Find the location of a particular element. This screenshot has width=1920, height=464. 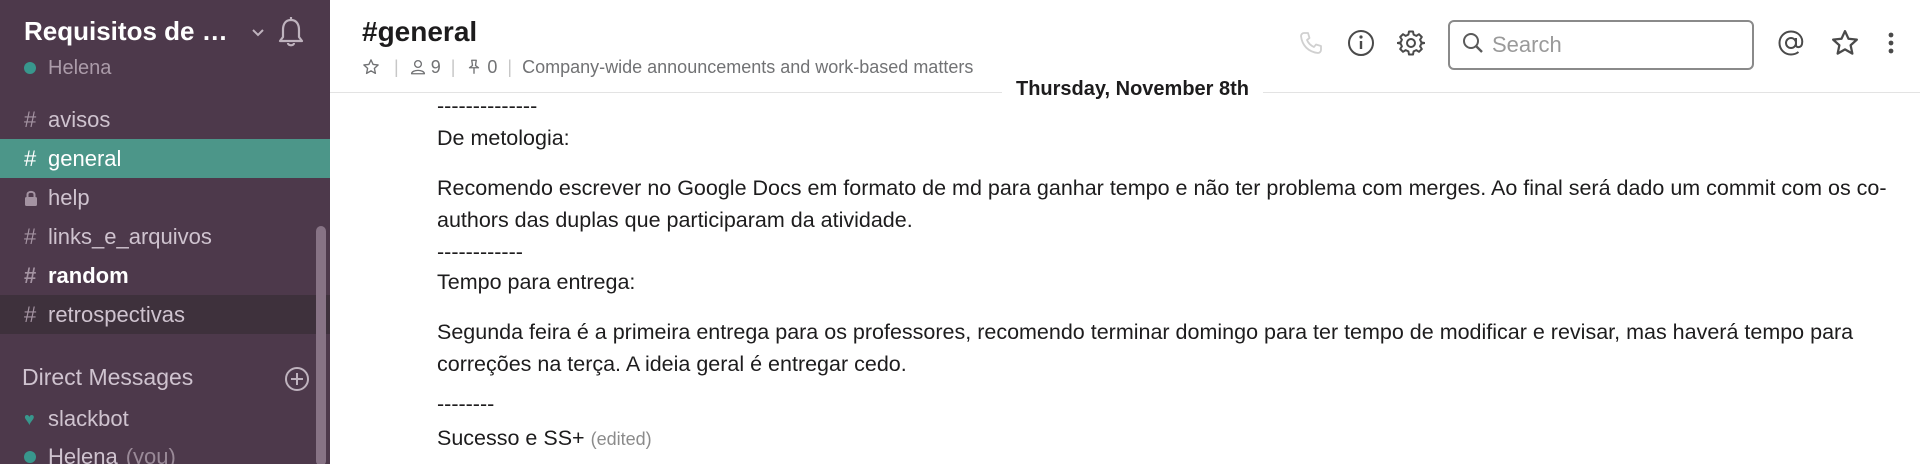

edited-label: (edited) is located at coordinates (621, 439).